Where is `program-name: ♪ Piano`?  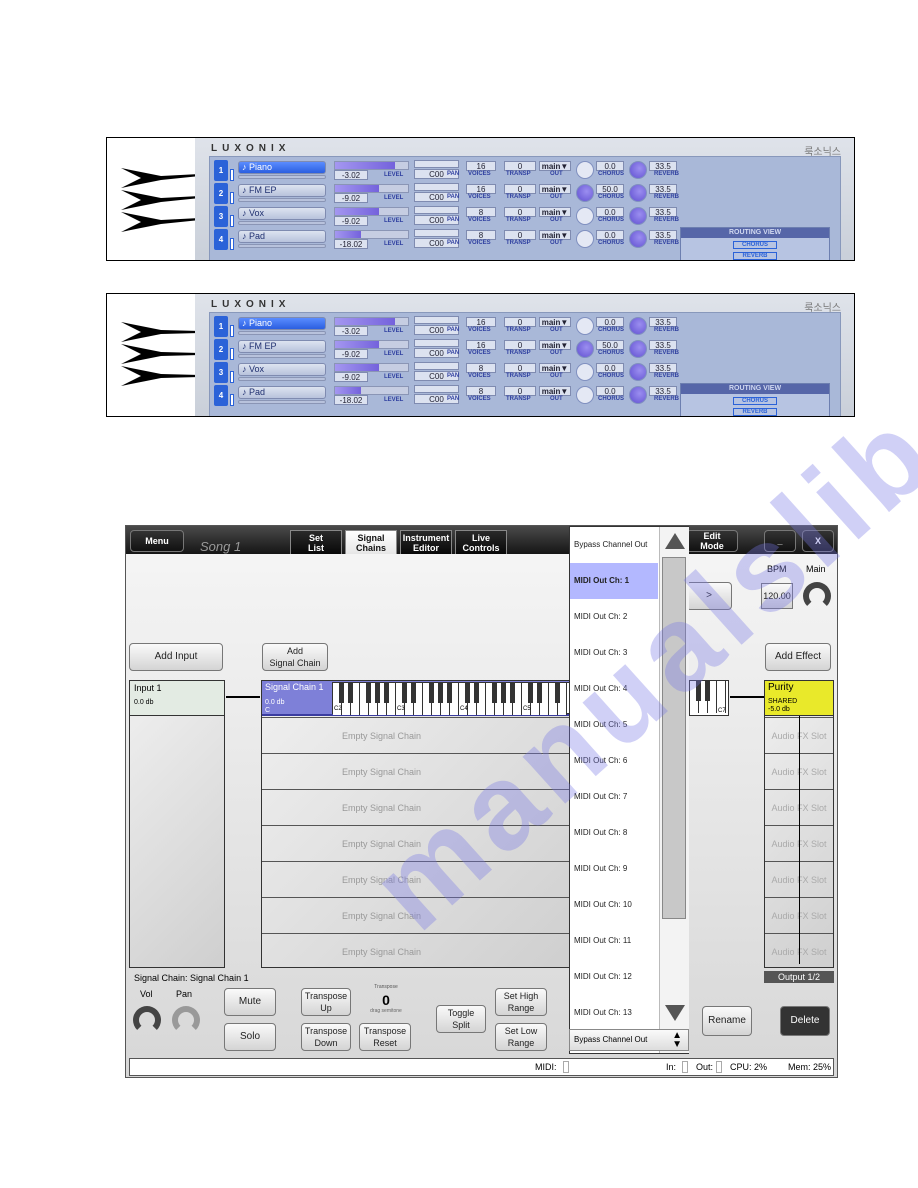
program-name: ♪ Piano is located at coordinates (282, 167).